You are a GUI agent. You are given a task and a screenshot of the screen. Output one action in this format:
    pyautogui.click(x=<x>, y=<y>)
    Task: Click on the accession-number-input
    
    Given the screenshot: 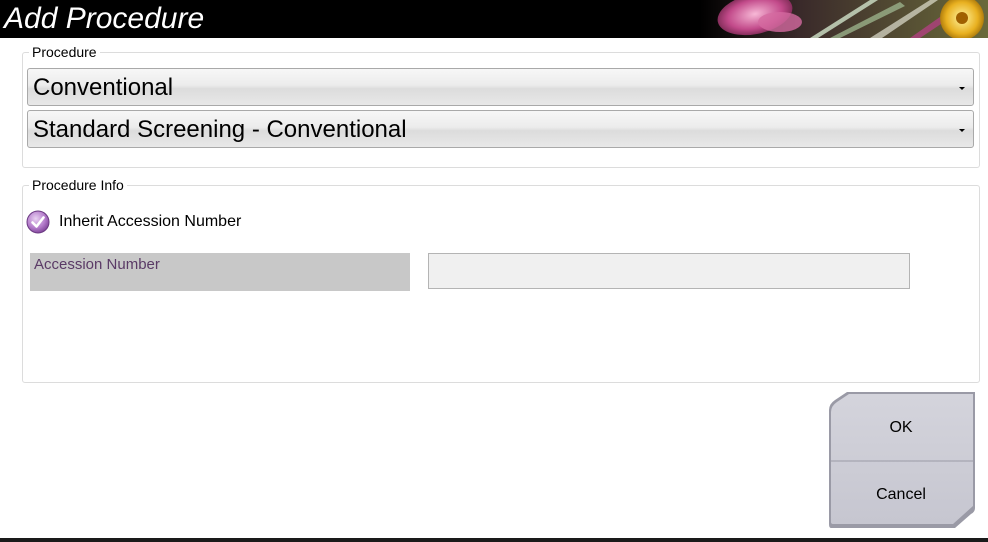 What is the action you would take?
    pyautogui.click(x=669, y=271)
    